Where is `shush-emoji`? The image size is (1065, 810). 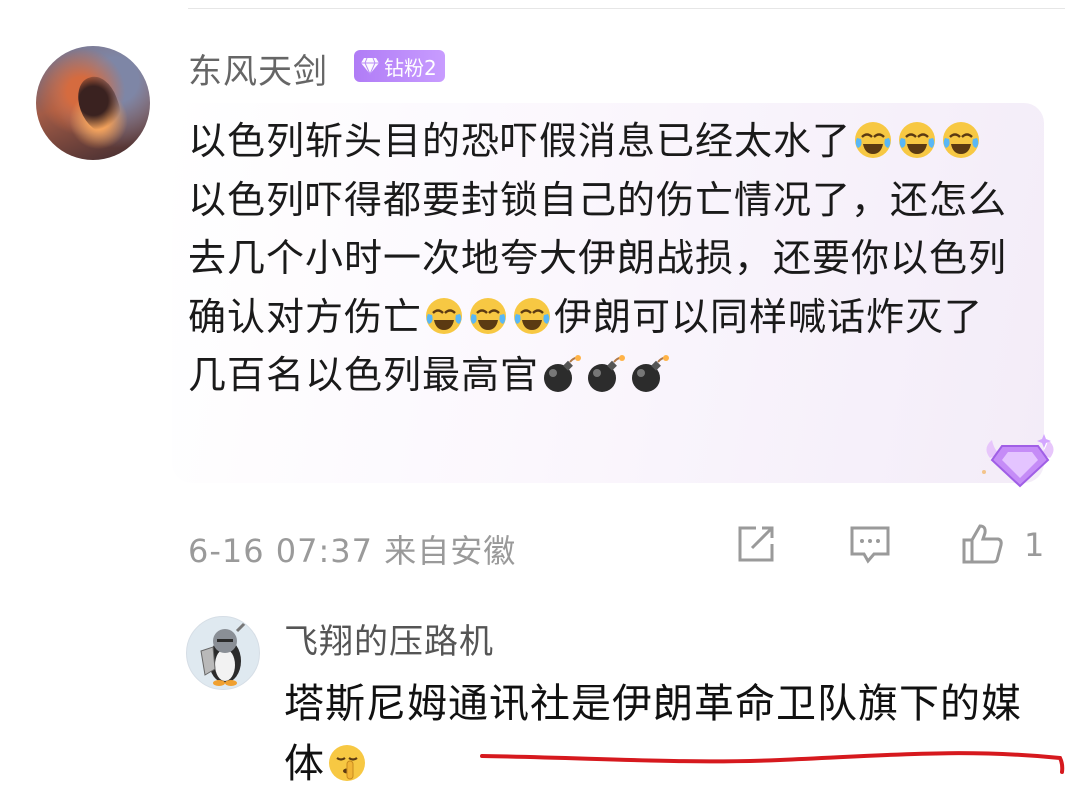
shush-emoji is located at coordinates (347, 763).